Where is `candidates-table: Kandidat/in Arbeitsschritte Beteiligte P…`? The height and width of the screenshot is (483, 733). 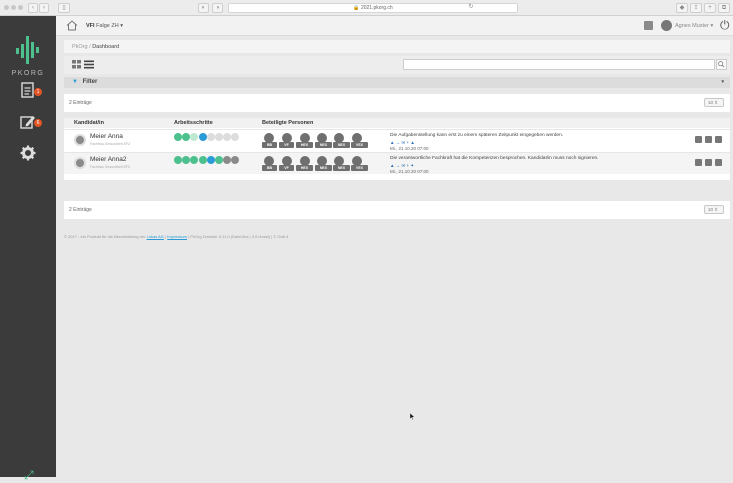
candidates-table: Kandidat/in Arbeitsschritte Beteiligte P… is located at coordinates (397, 149).